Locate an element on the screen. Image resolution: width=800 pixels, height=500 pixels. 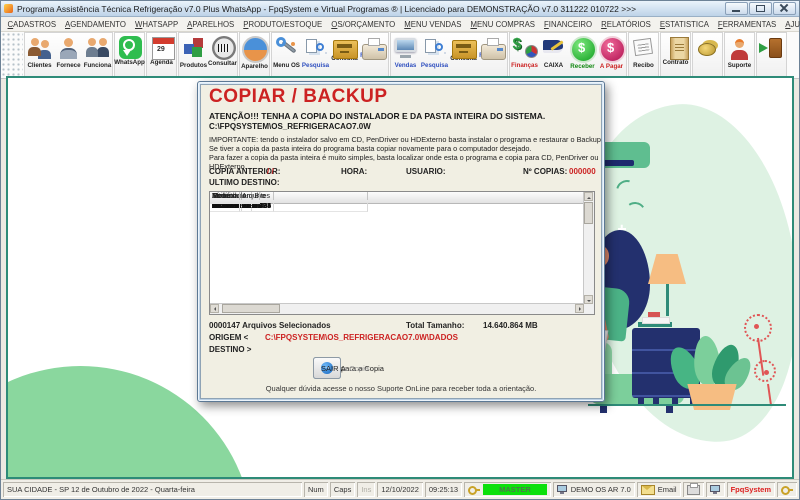
menu-item-menu-vendas: MENU VENDAS is located at coordinates (433, 24).